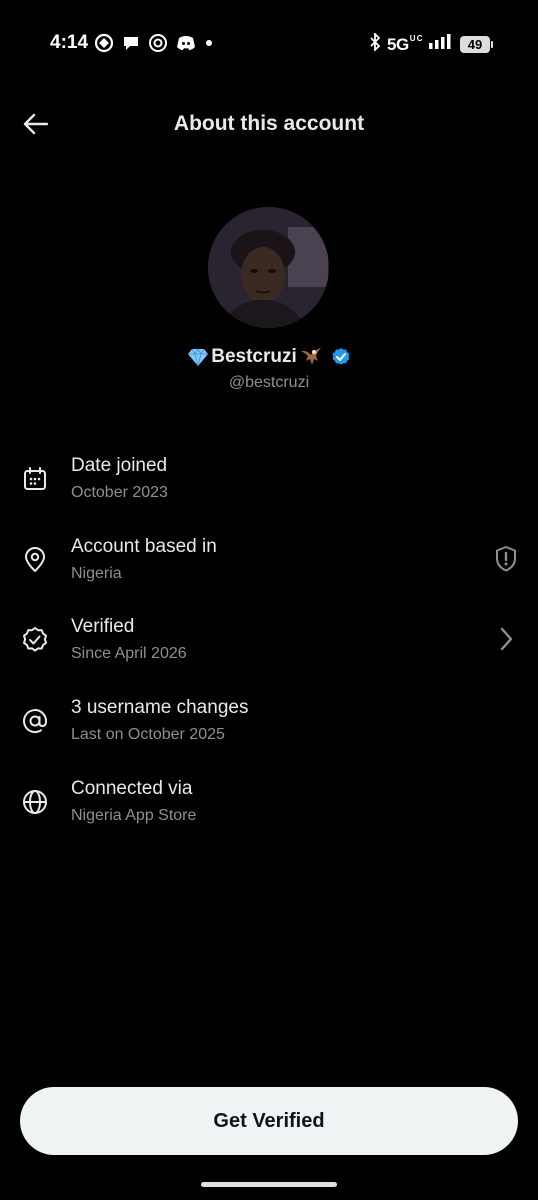 This screenshot has width=538, height=1200. I want to click on discord-icon, so click(186, 43).